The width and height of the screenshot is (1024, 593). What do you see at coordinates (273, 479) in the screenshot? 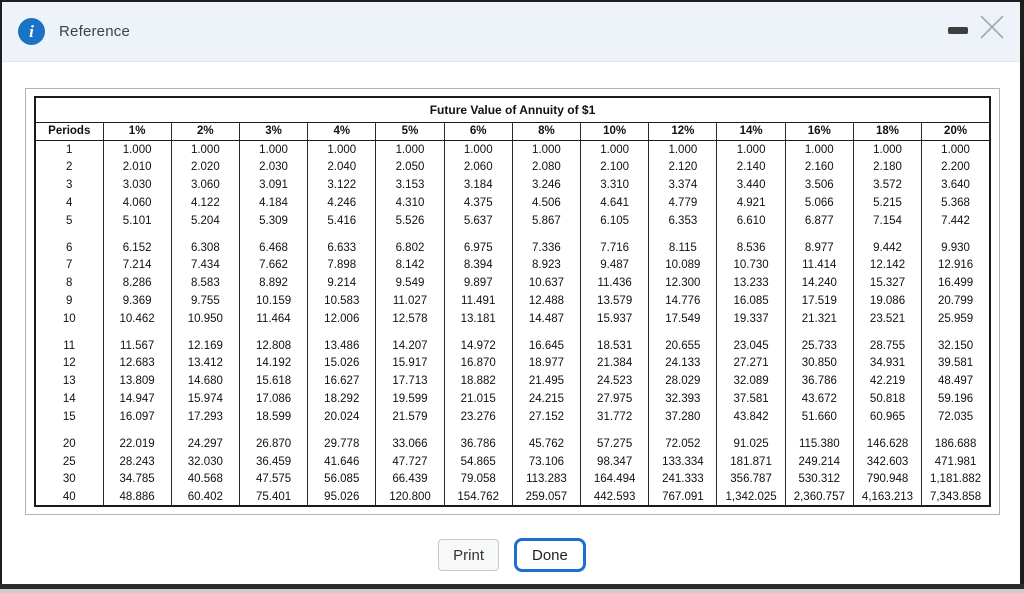
I see `value-cell: 47.575` at bounding box center [273, 479].